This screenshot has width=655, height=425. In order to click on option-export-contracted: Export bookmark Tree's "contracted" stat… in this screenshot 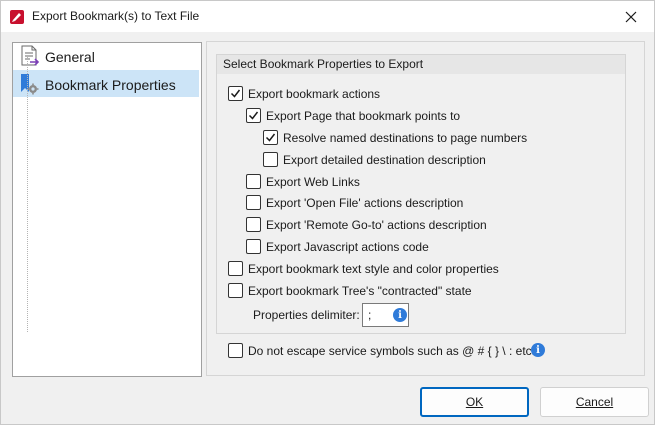, I will do `click(350, 290)`.